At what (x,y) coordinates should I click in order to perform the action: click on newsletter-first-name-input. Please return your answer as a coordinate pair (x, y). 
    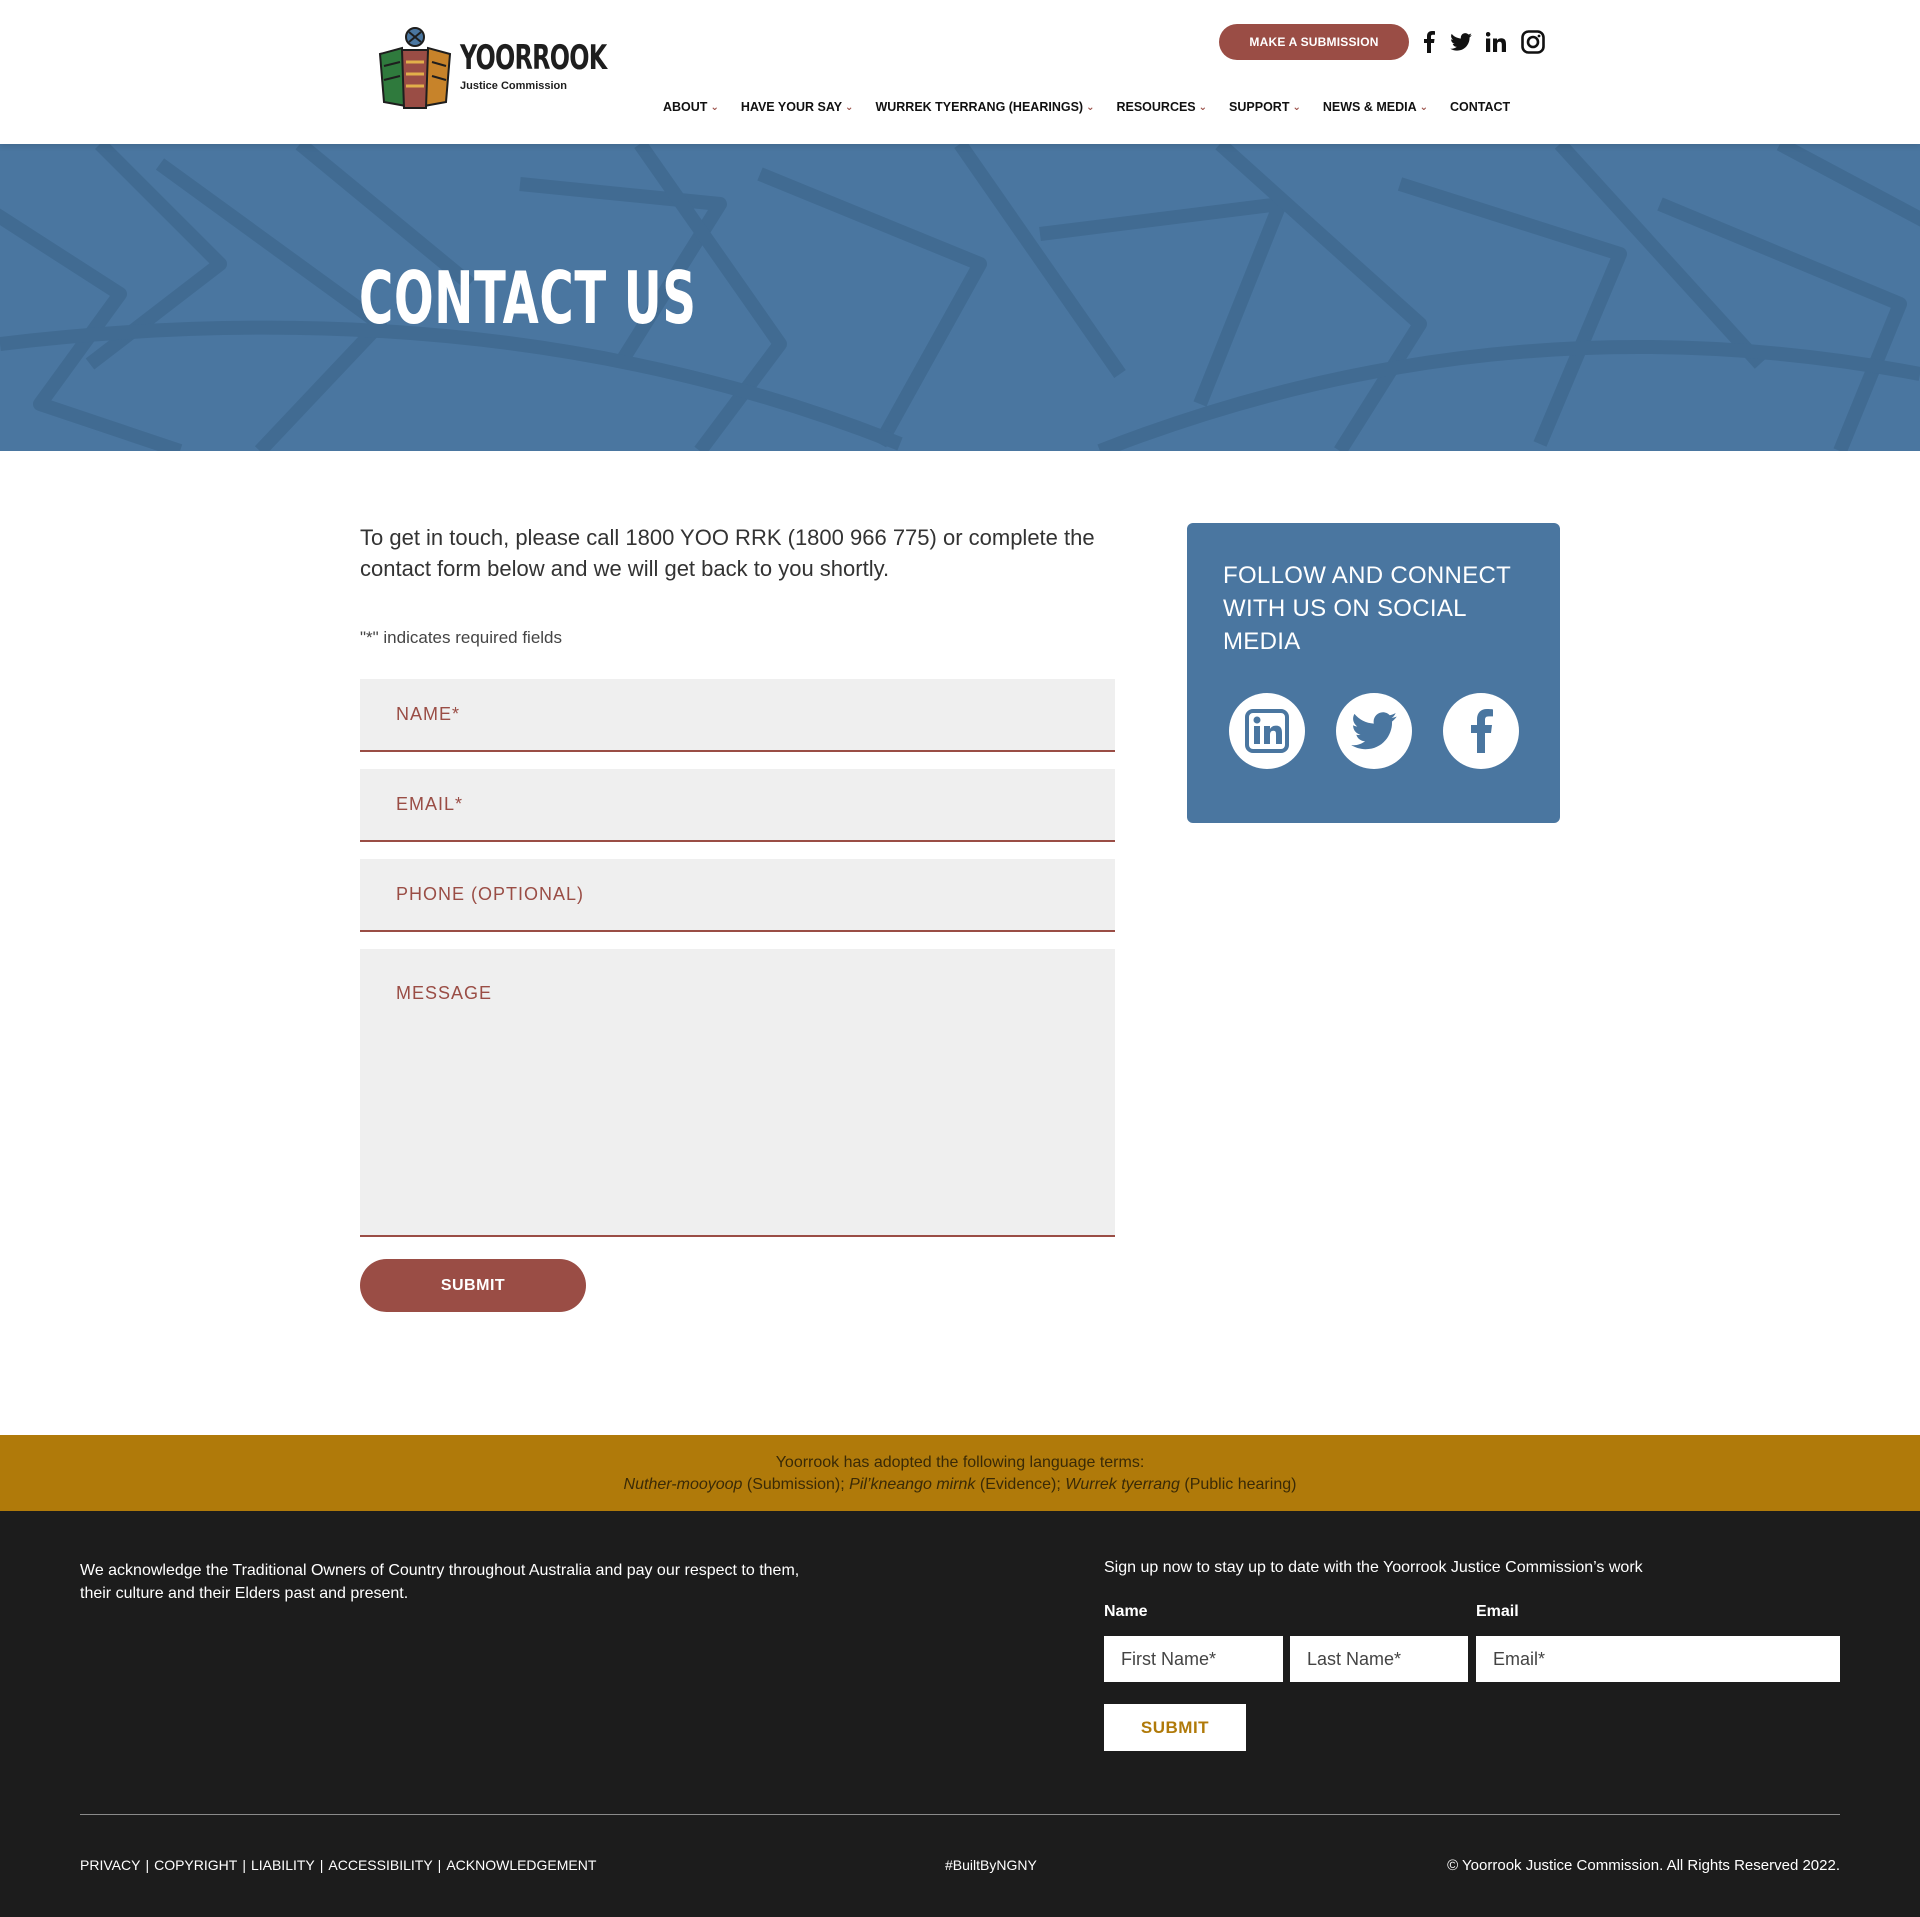
    Looking at the image, I should click on (1193, 1659).